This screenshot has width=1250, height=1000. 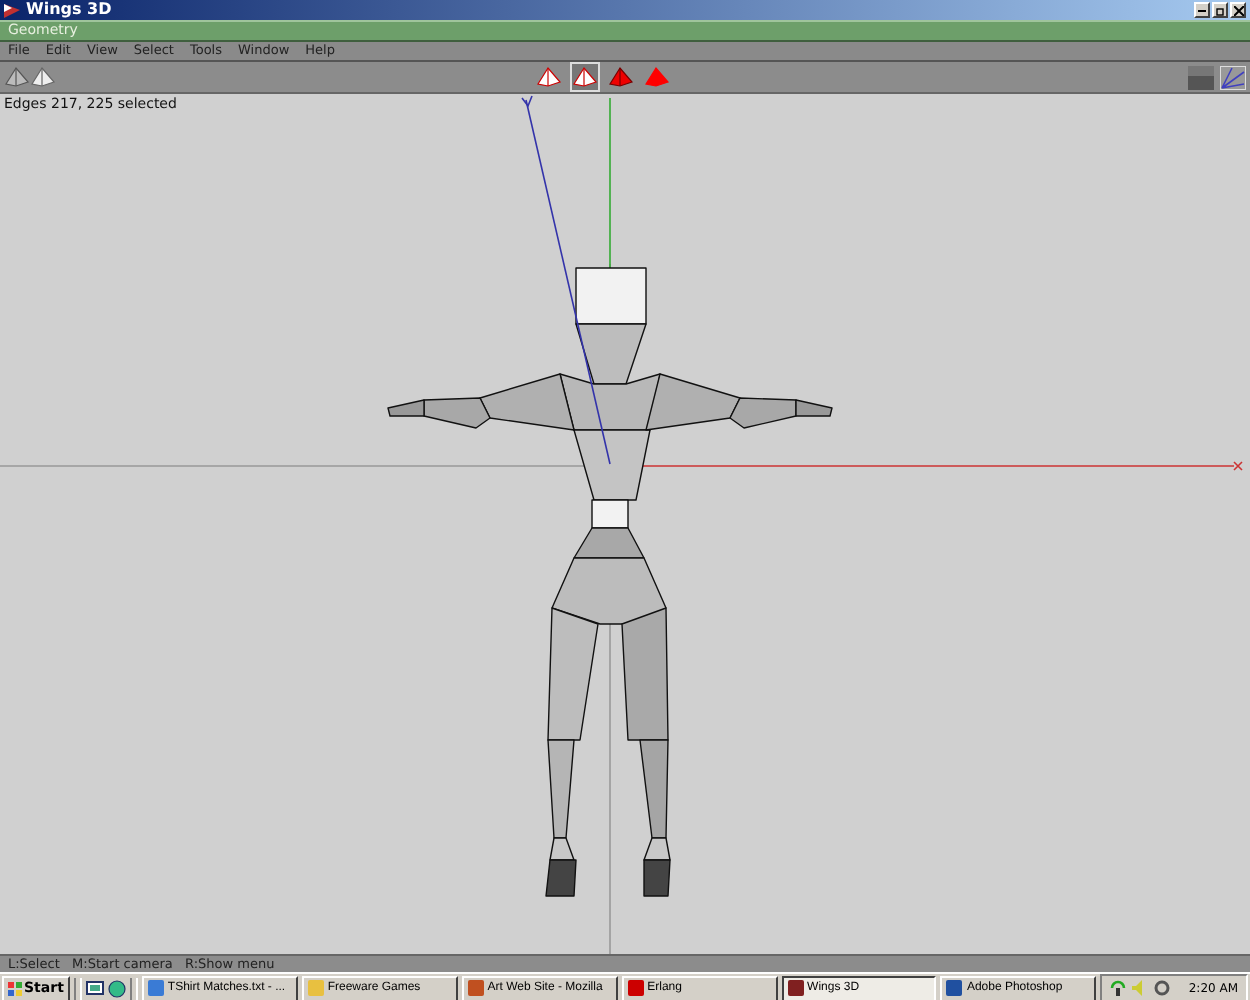 I want to click on wings-logo-icon, so click(x=12, y=10).